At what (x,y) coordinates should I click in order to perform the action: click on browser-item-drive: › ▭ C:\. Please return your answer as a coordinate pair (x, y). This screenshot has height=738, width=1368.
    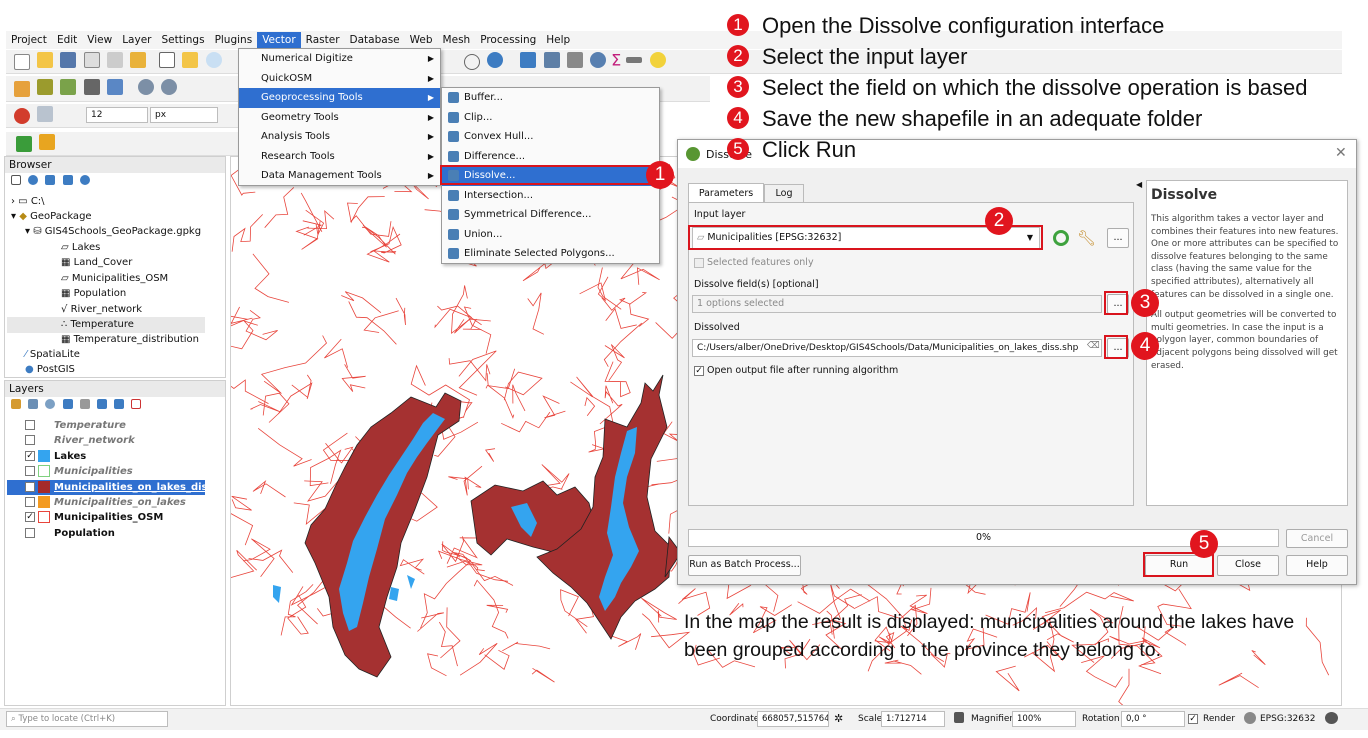
    Looking at the image, I should click on (28, 202).